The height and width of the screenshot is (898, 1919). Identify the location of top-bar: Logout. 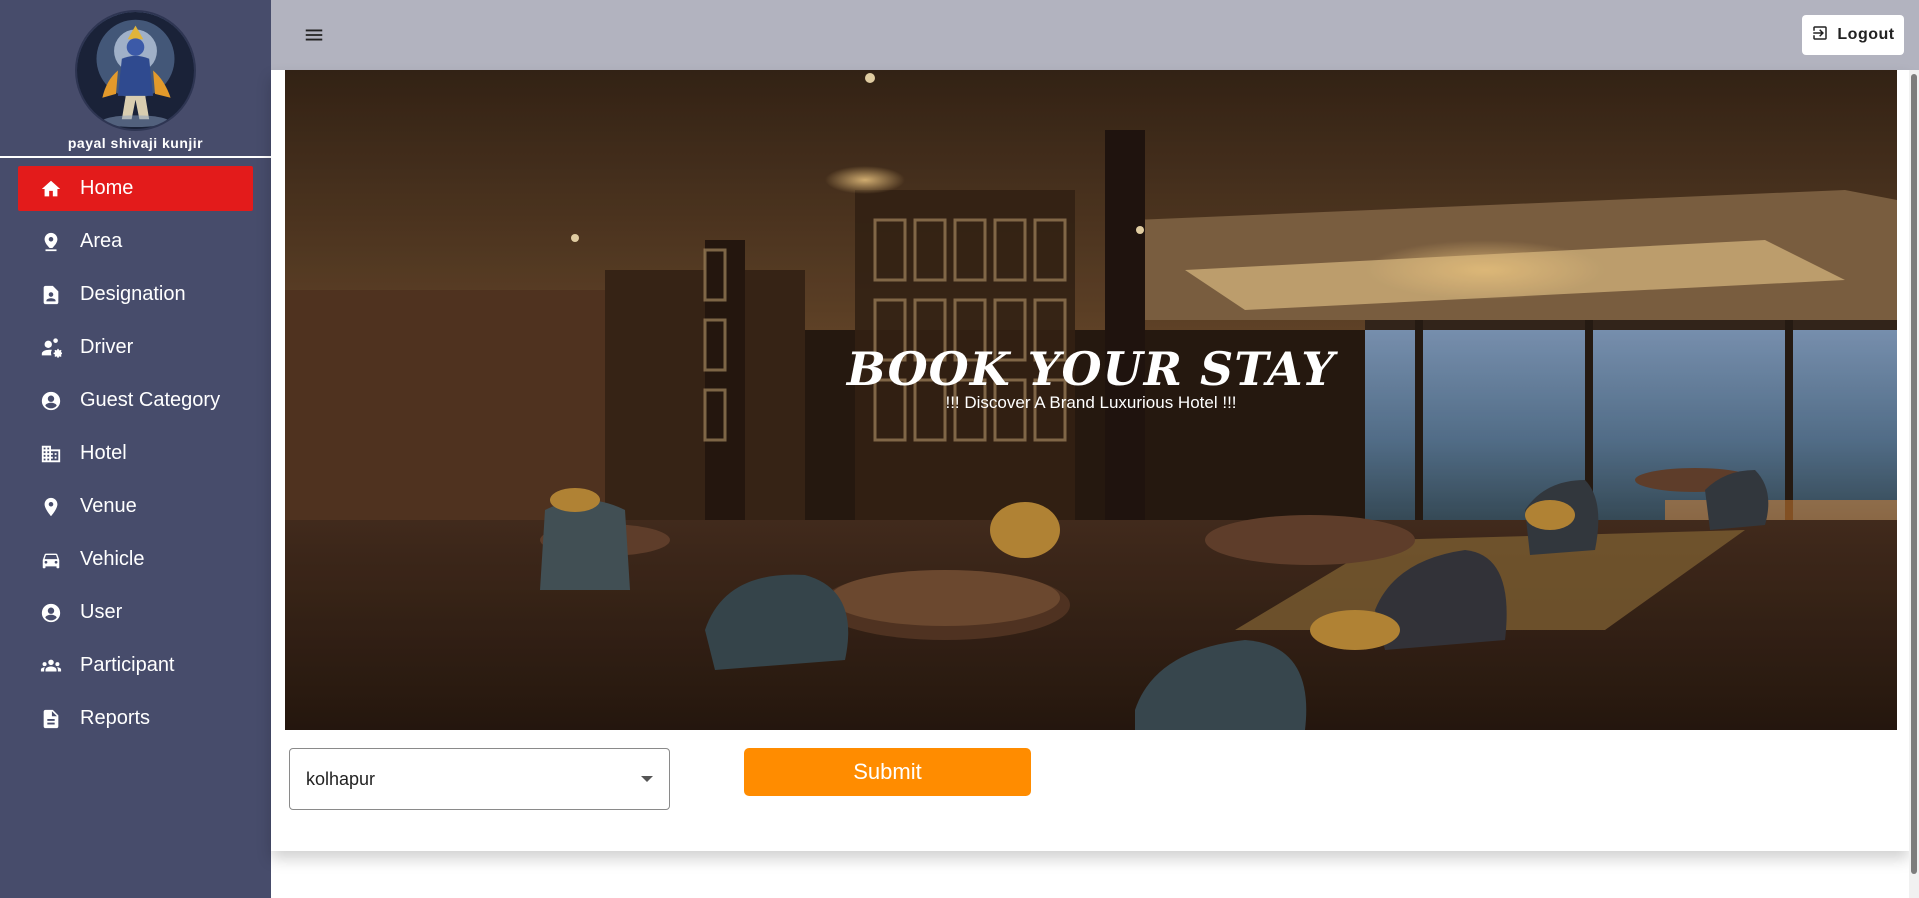
(1095, 35).